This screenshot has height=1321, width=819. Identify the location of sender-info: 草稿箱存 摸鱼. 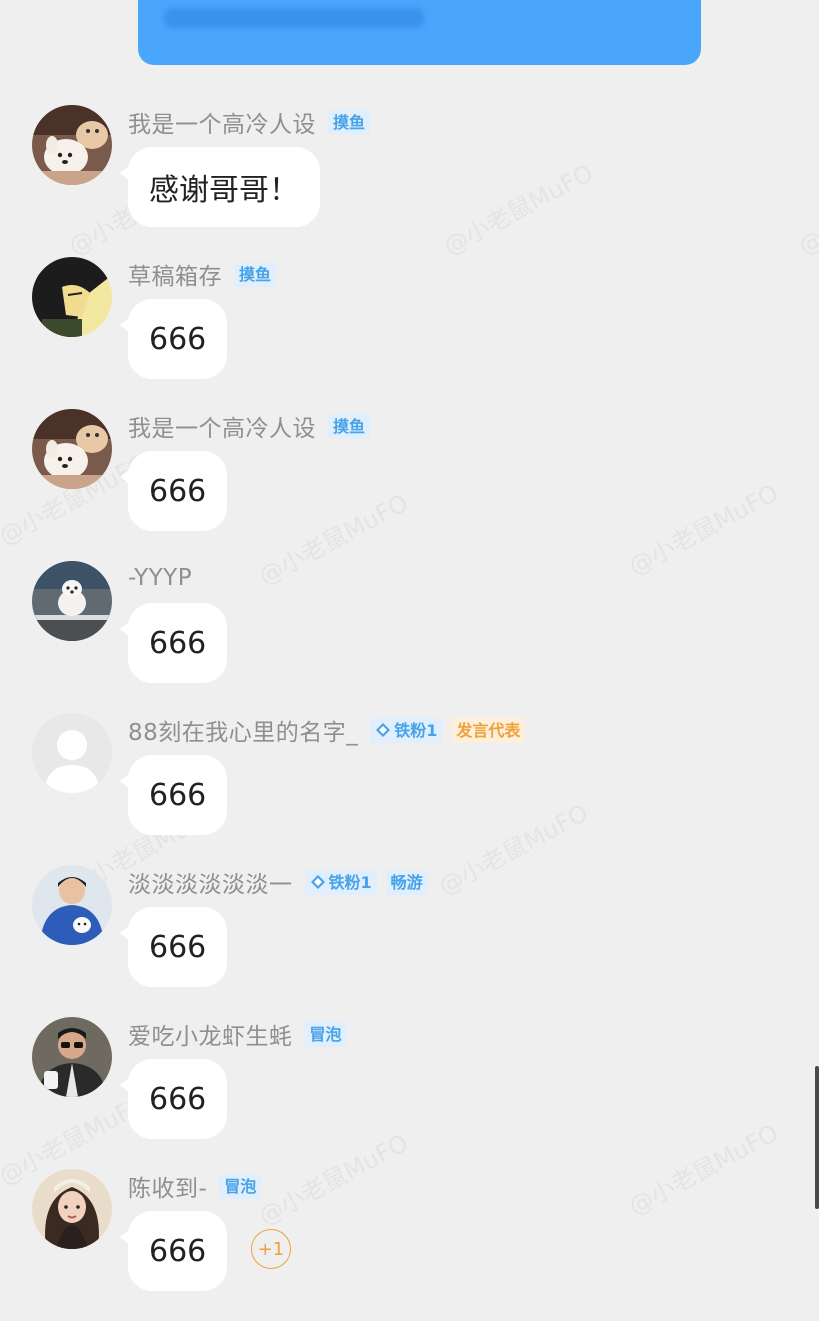
(206, 274).